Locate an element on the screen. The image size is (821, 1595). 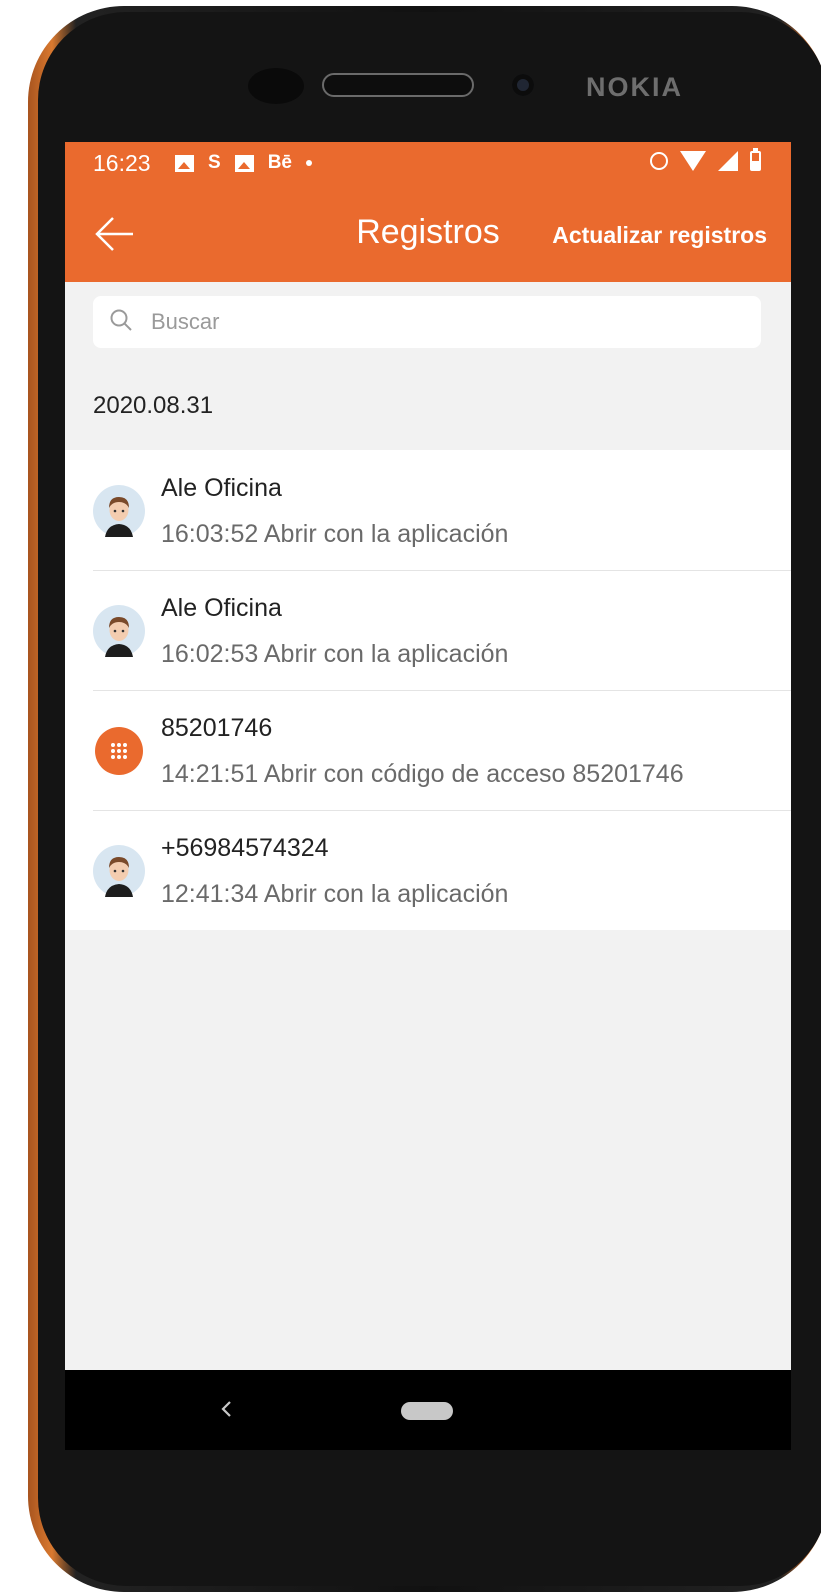
status-time: 16:23 is located at coordinates (122, 163).